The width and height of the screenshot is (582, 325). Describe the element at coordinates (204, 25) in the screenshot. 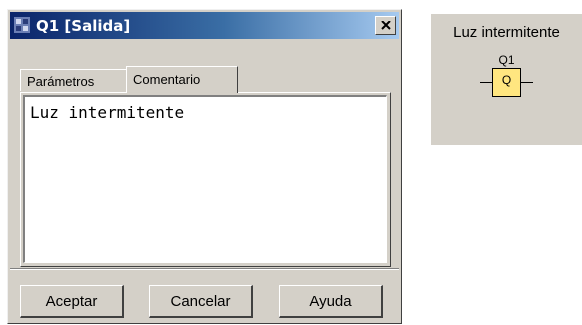

I see `title-bar: Q1 [Salida]` at that location.